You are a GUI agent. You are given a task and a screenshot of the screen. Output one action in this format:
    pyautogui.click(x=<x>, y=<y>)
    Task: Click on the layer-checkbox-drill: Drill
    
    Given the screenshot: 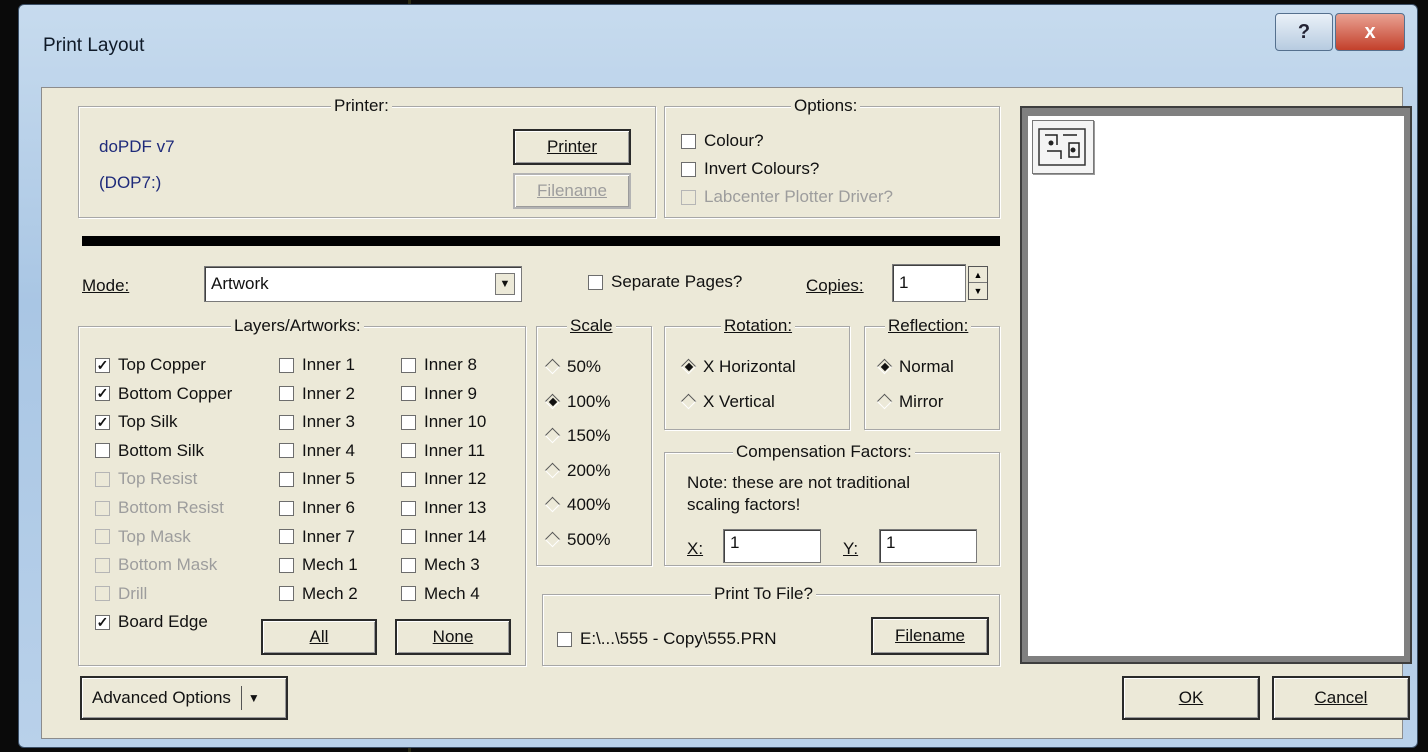 What is the action you would take?
    pyautogui.click(x=121, y=594)
    